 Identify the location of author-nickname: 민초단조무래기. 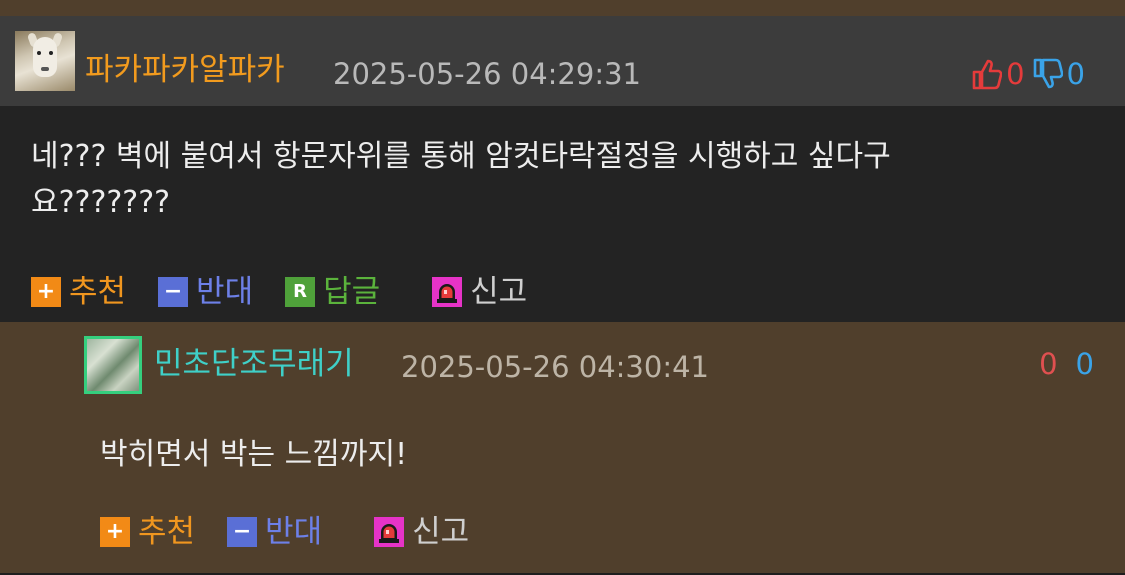
(254, 364).